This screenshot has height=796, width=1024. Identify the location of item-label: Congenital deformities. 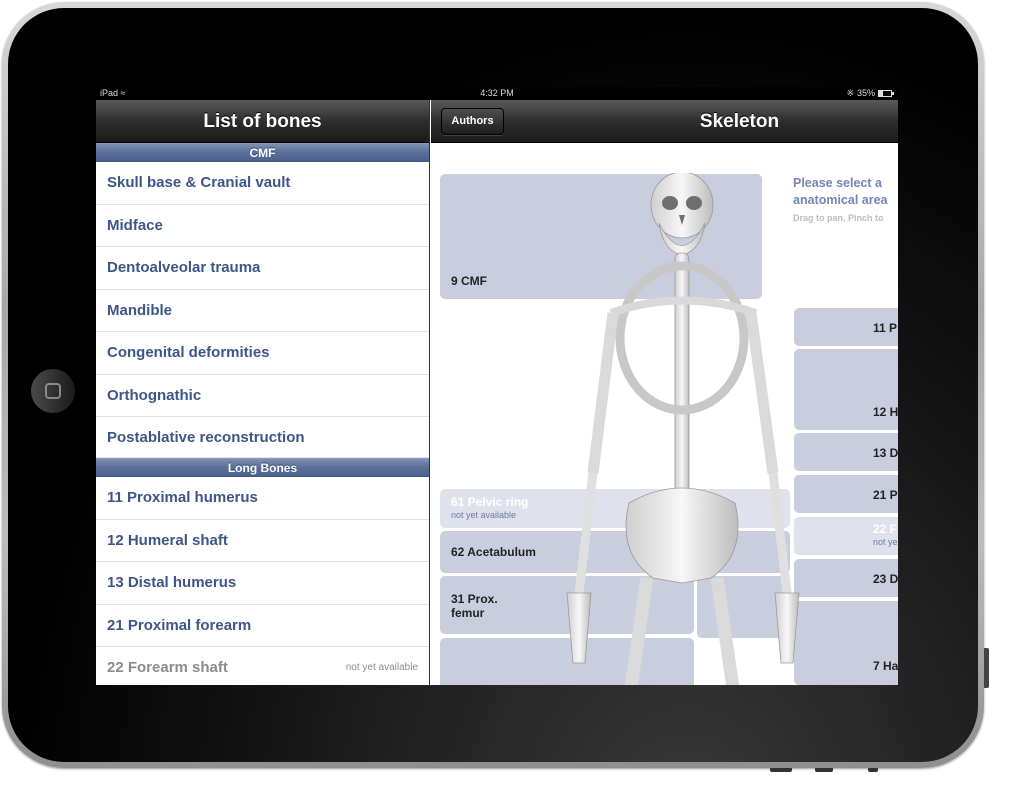
(188, 353).